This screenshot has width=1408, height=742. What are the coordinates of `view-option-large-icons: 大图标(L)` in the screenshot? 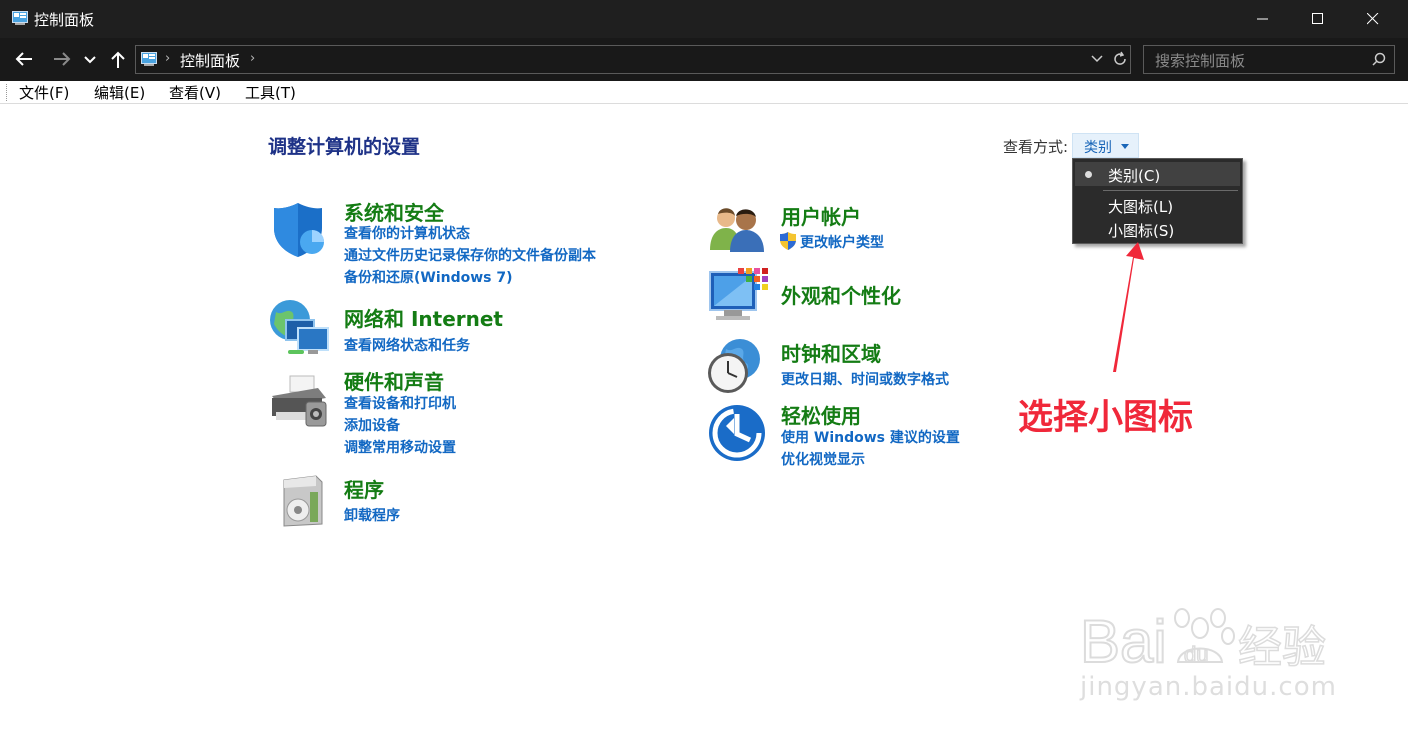 It's located at (1157, 205).